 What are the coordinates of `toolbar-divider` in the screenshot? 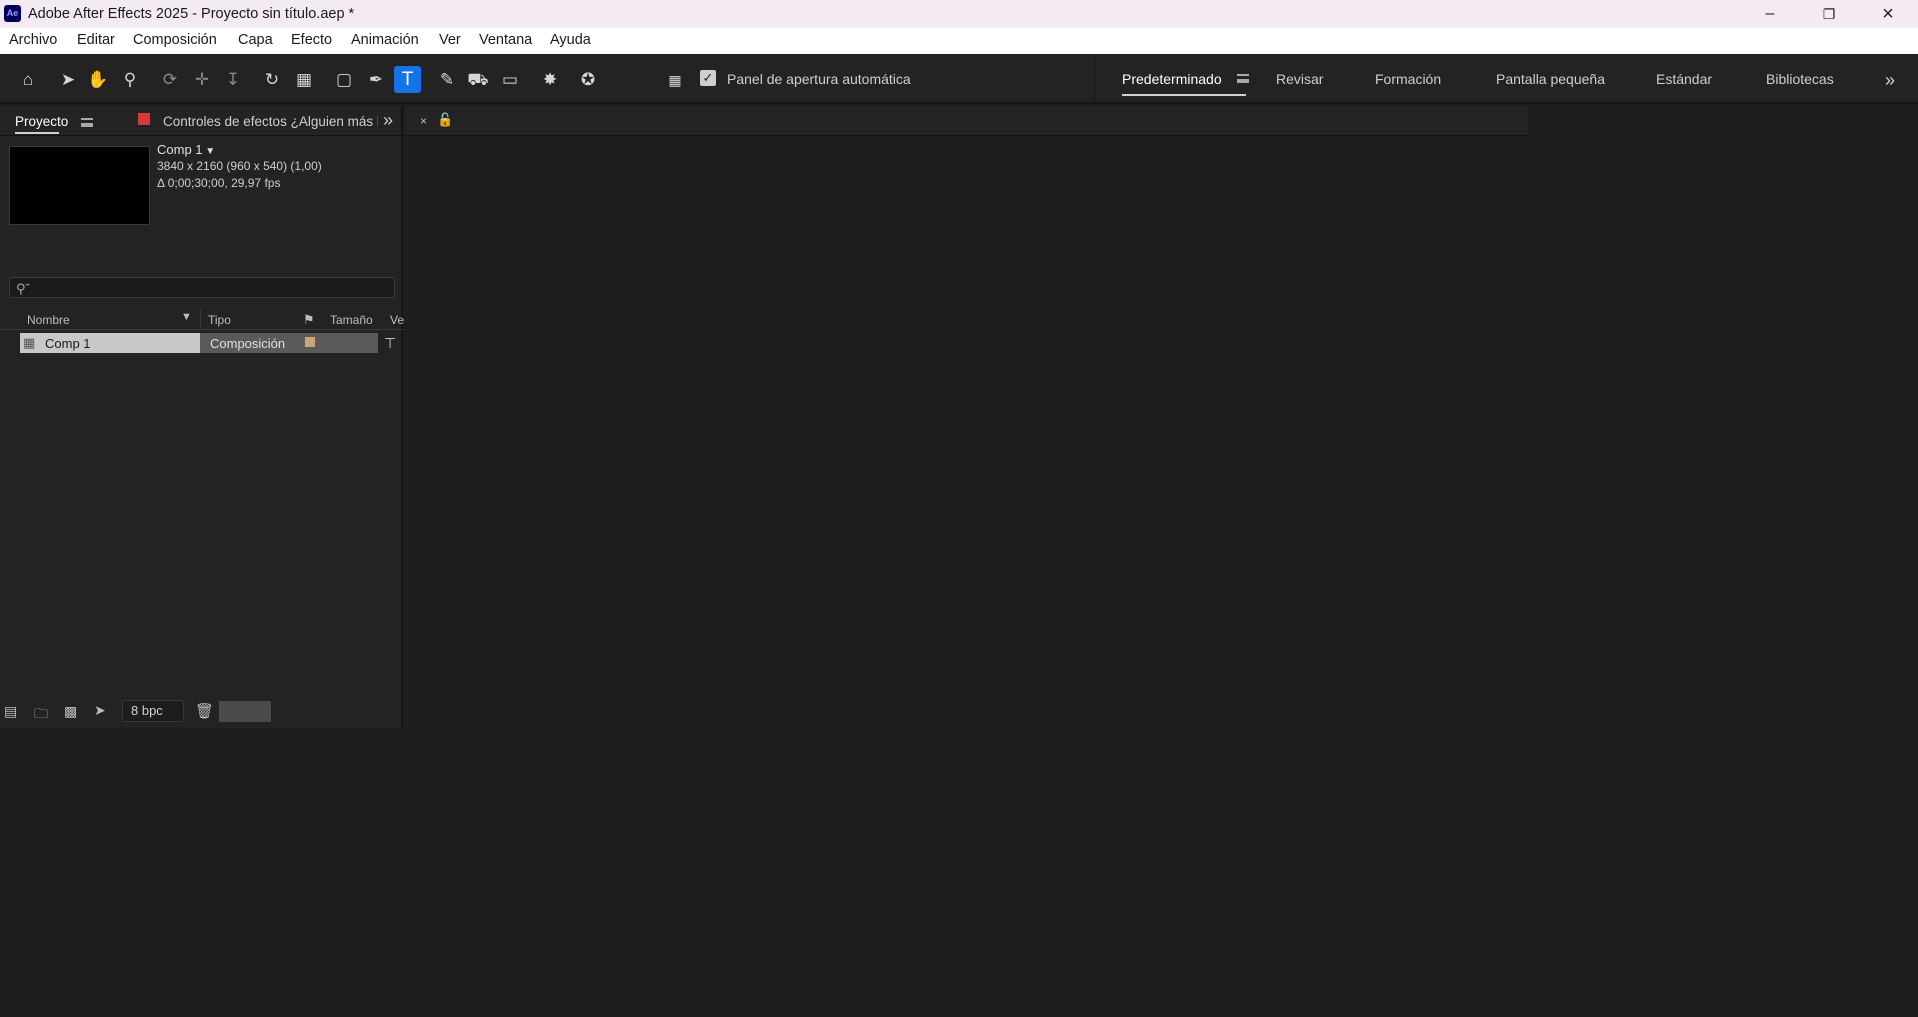 It's located at (1094, 79).